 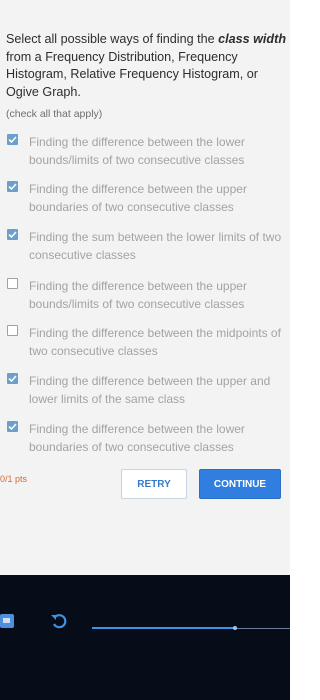 What do you see at coordinates (112, 39) in the screenshot?
I see `question-prefix: Select all possible ways of finding the` at bounding box center [112, 39].